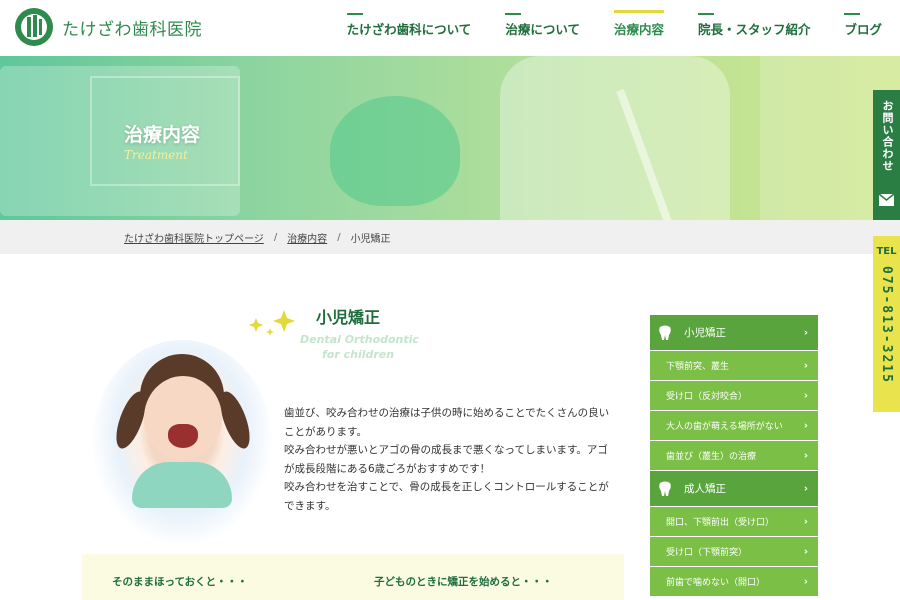  What do you see at coordinates (705, 333) in the screenshot?
I see `side-menu-category-label: 小児矯正` at bounding box center [705, 333].